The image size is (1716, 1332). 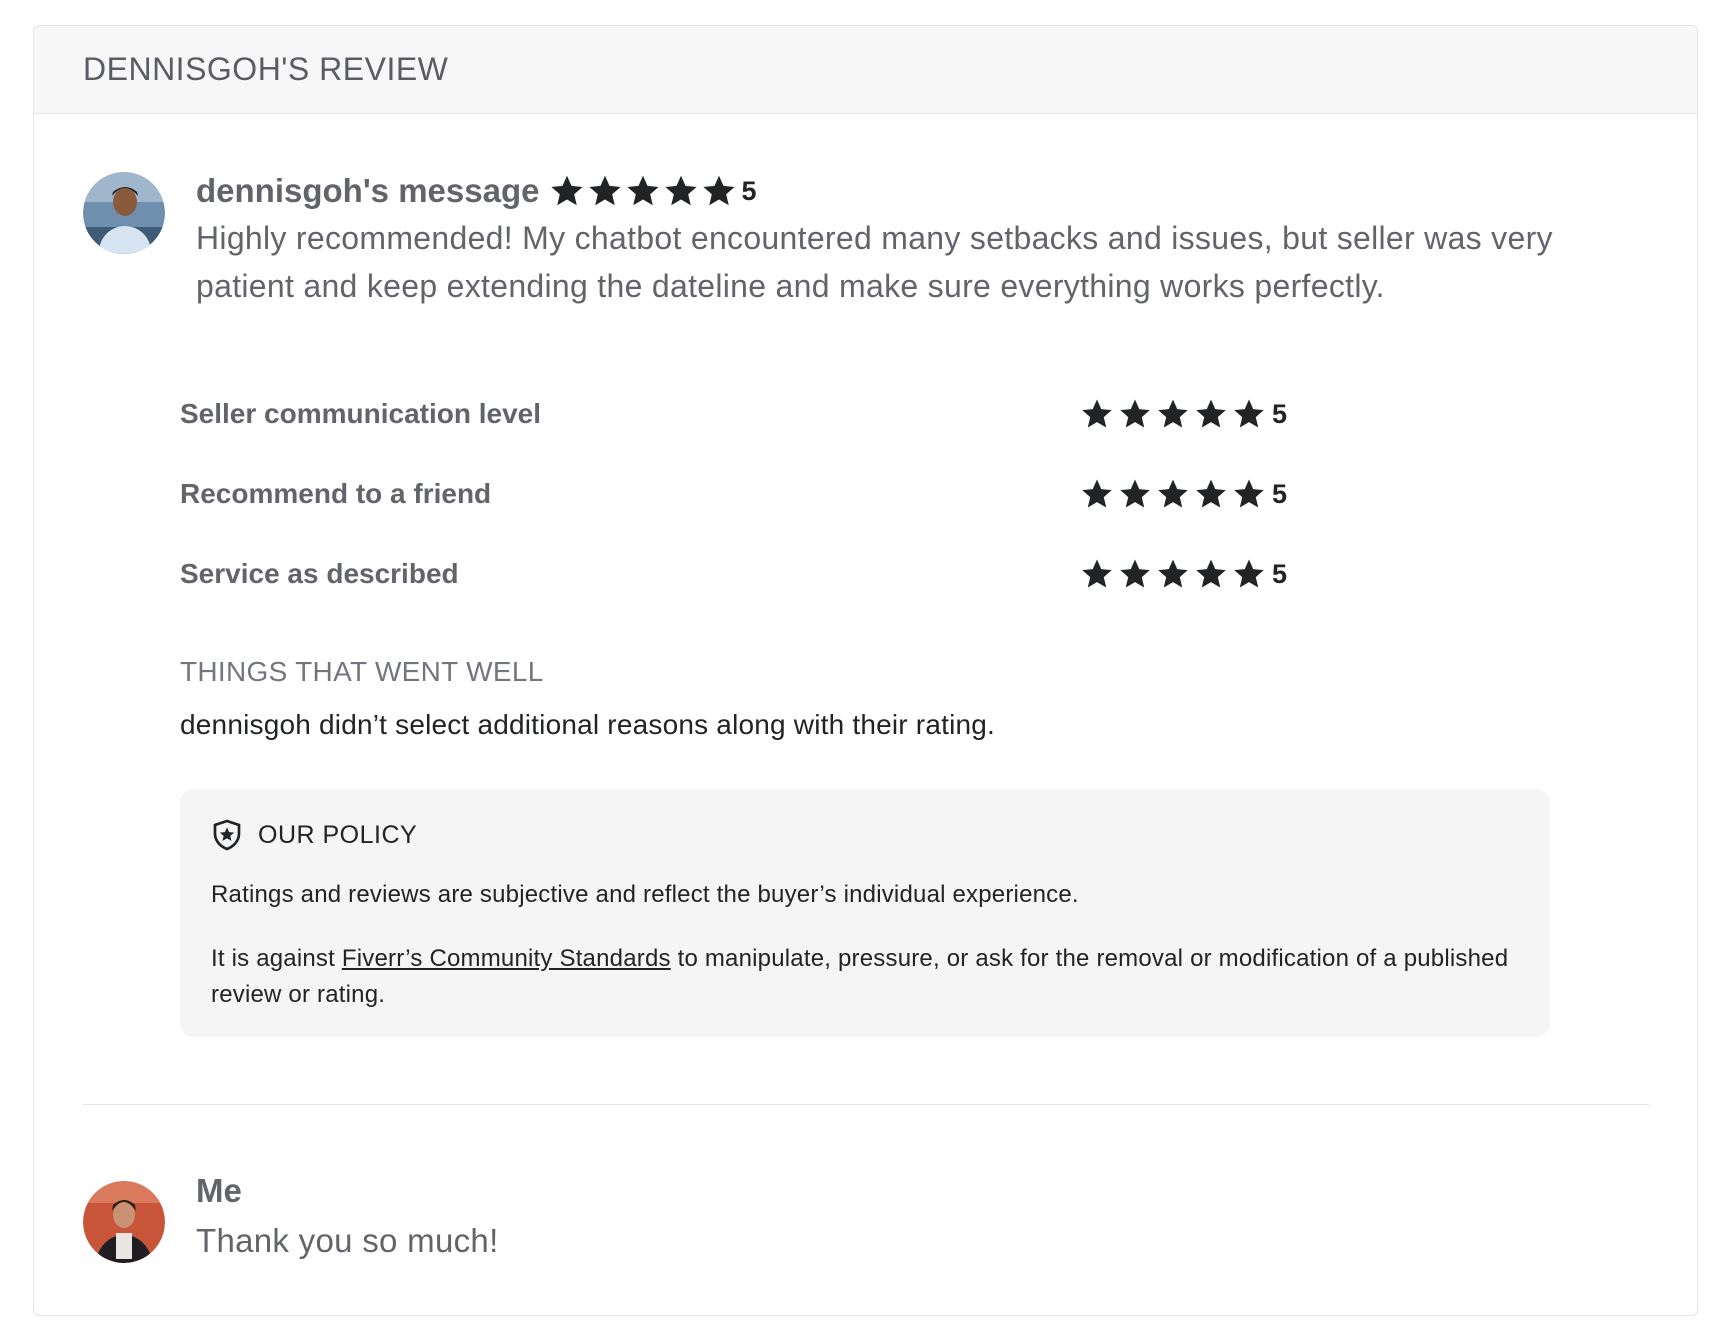 I want to click on criteria-row: Service as described 5, so click(x=740, y=594).